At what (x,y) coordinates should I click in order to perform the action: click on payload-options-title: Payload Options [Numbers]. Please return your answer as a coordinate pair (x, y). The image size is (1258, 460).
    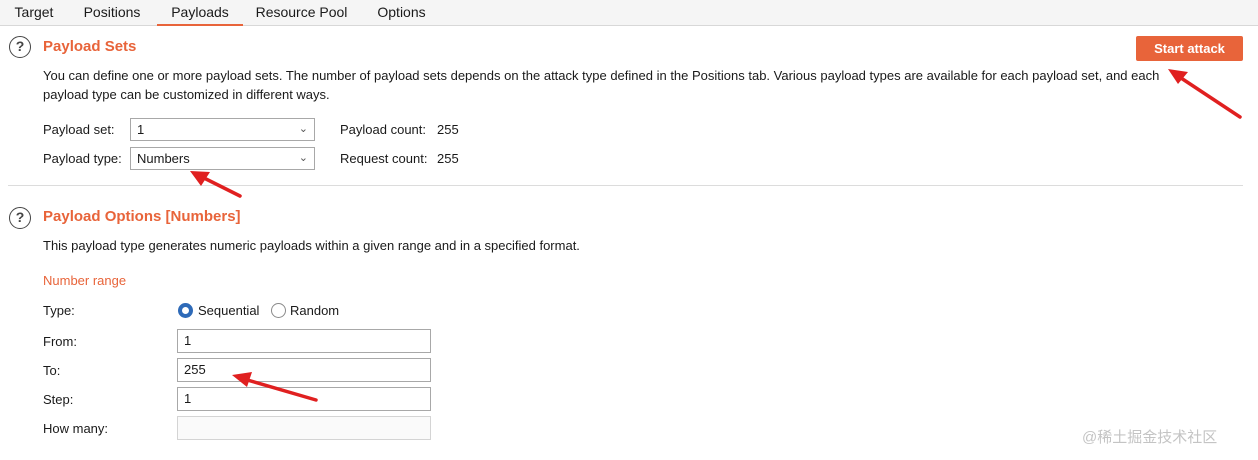
    Looking at the image, I should click on (142, 216).